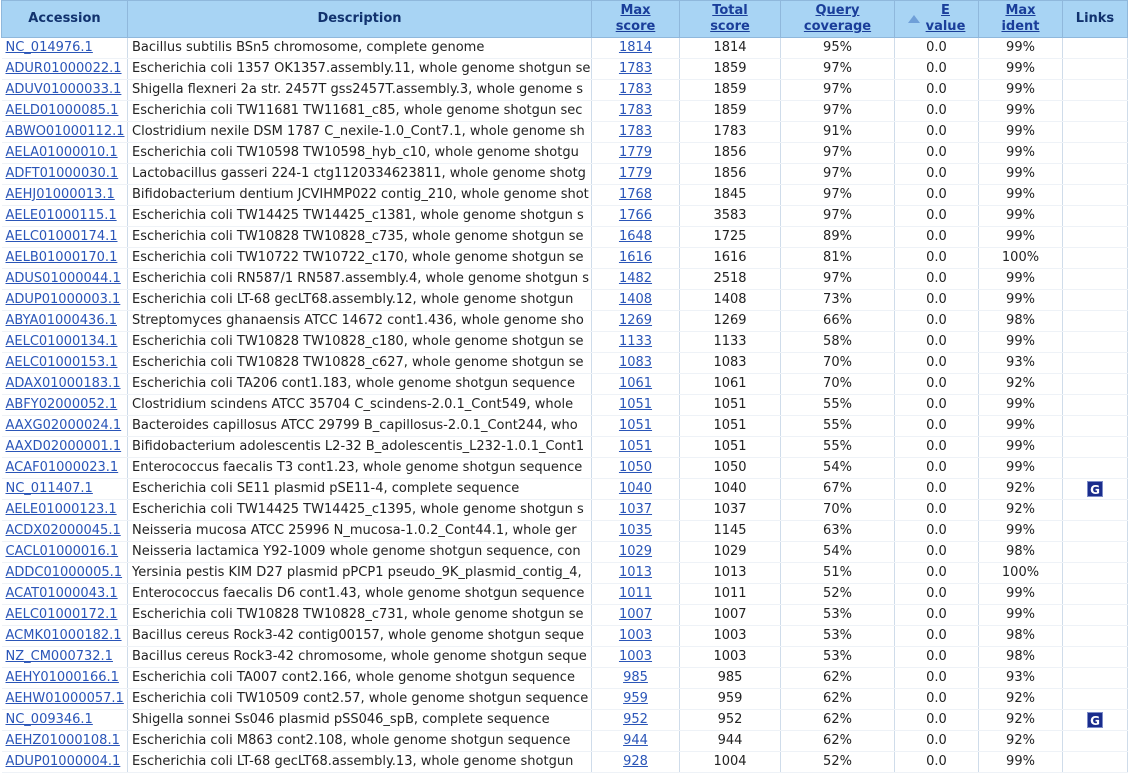 The image size is (1128, 776). I want to click on accession-link: AELE01000123.1, so click(61, 509).